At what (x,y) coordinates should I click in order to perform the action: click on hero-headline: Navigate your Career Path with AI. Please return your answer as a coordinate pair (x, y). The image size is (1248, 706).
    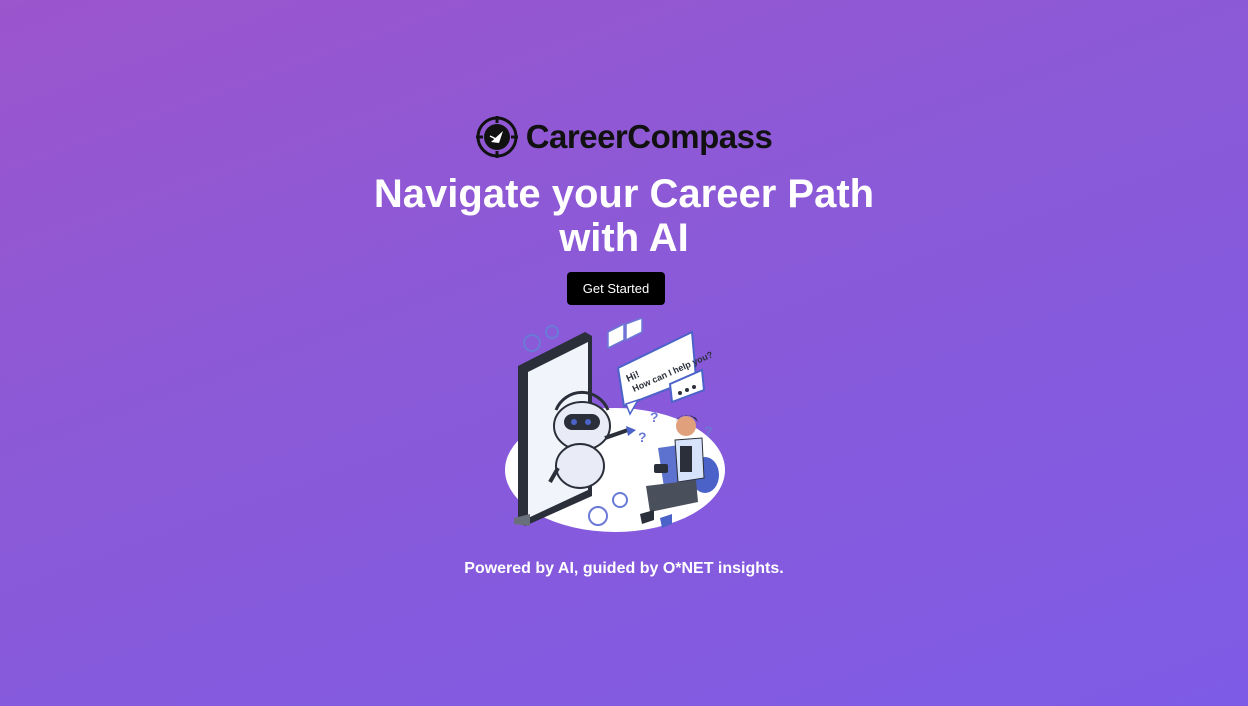
    Looking at the image, I should click on (624, 216).